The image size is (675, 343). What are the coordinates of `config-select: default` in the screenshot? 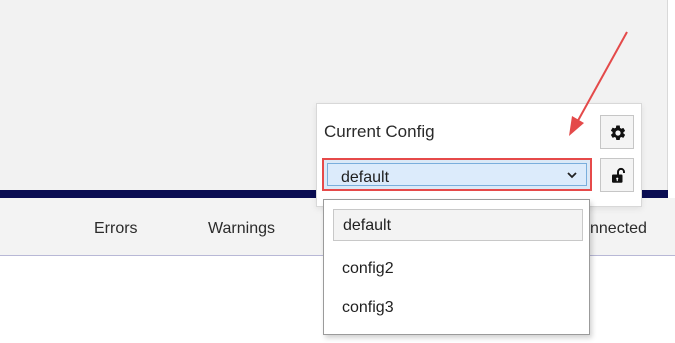 It's located at (457, 174).